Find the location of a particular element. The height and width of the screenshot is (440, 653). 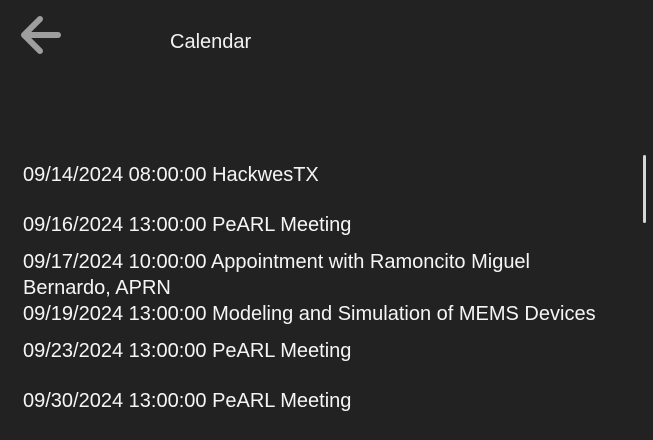

page-title: Calendar is located at coordinates (211, 42).